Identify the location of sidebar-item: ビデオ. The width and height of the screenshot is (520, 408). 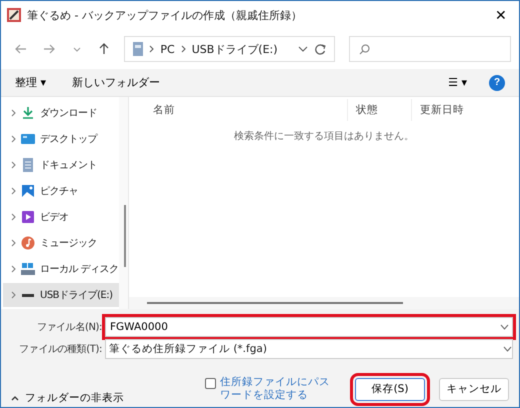
(60, 217).